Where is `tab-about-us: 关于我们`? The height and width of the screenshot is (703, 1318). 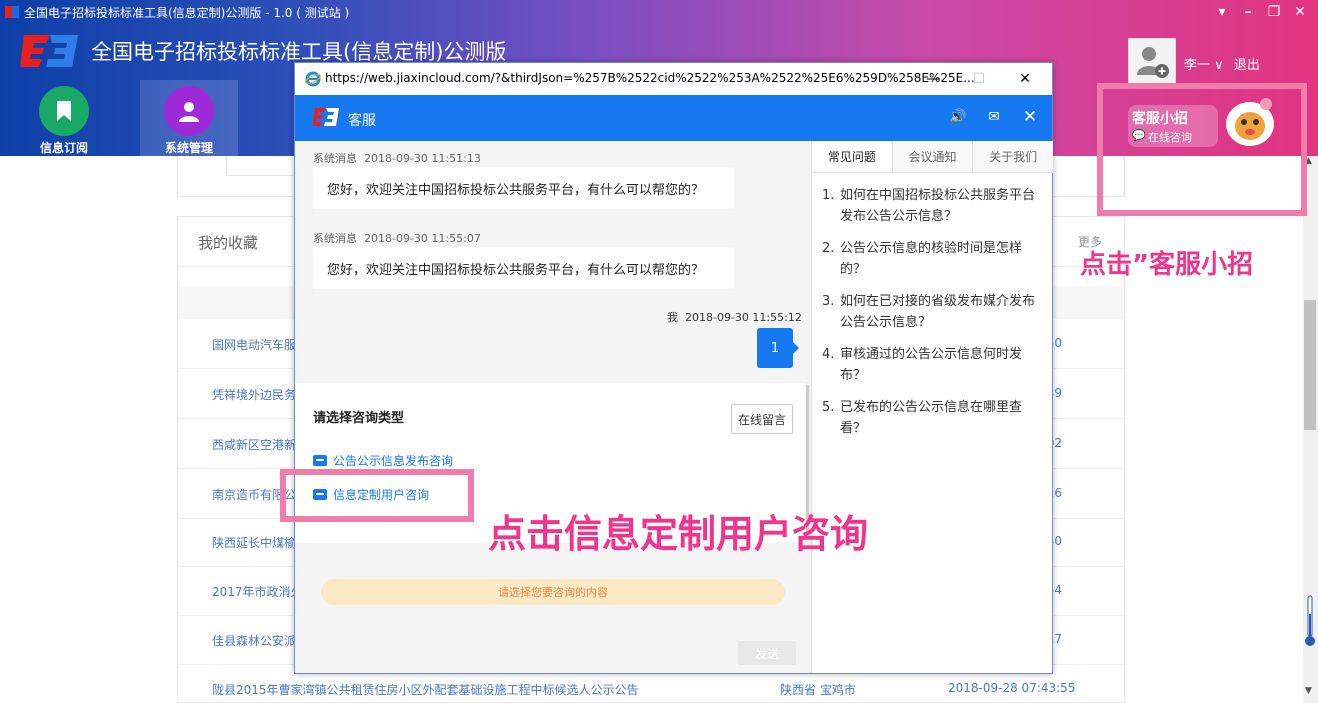
tab-about-us: 关于我们 is located at coordinates (1013, 156).